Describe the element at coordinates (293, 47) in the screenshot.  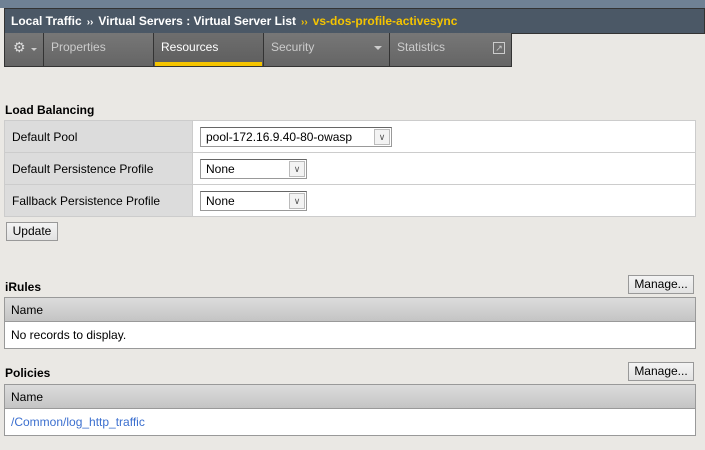
I see `tab-label: Security` at that location.